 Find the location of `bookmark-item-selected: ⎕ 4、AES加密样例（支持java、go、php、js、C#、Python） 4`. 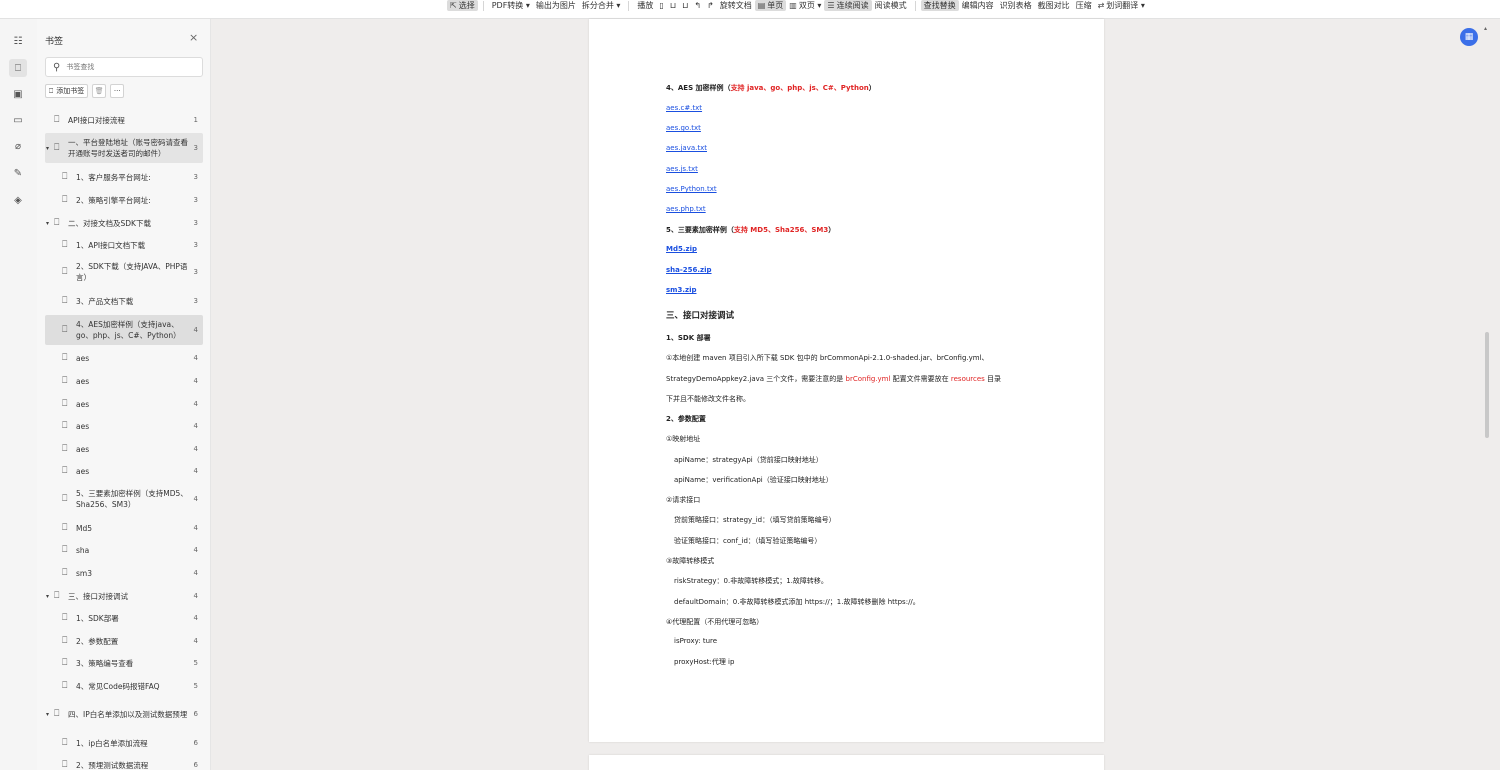

bookmark-item-selected: ⎕ 4、AES加密样例（支持java、go、php、js、C#、Python） 4 is located at coordinates (124, 330).